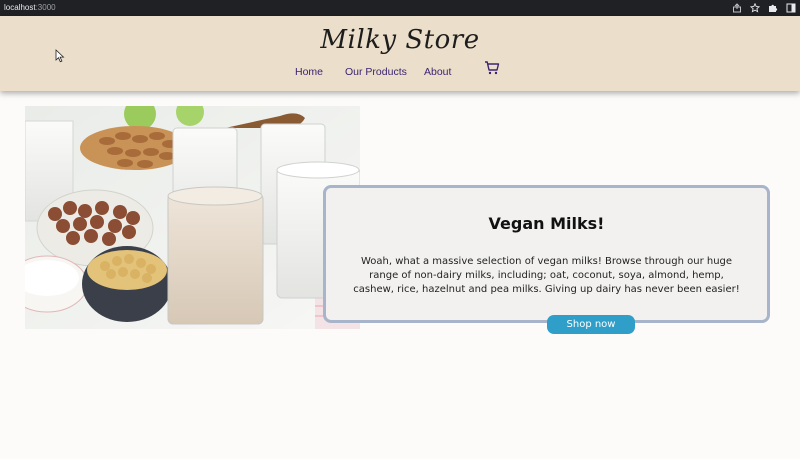 This screenshot has height=459, width=800. What do you see at coordinates (309, 72) in the screenshot?
I see `nav-home: Home` at bounding box center [309, 72].